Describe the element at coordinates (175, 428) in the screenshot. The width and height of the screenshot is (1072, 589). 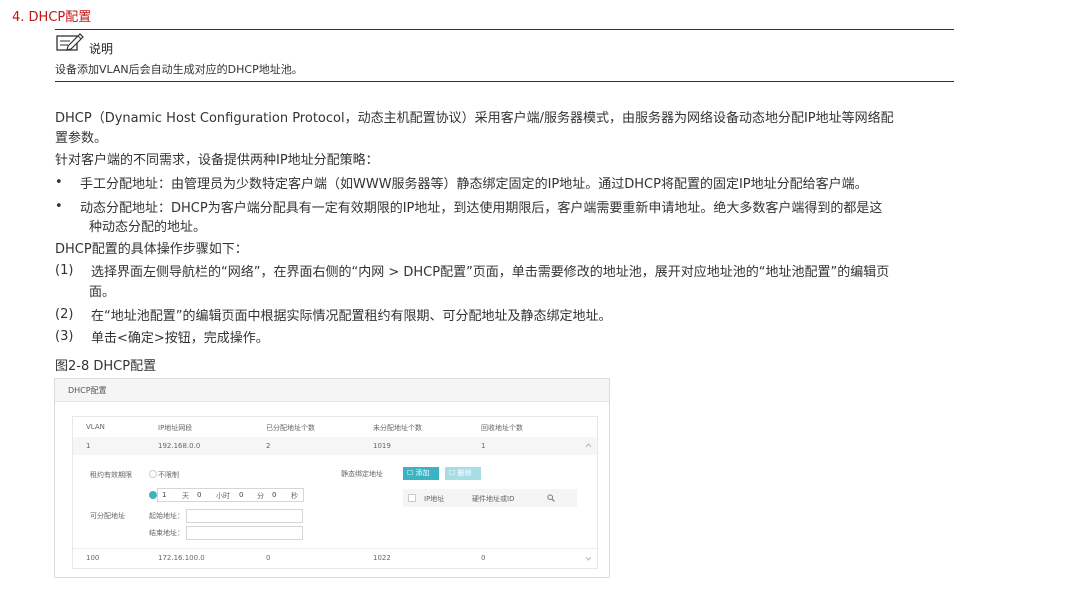
I see `column-header: IP地址网段` at that location.